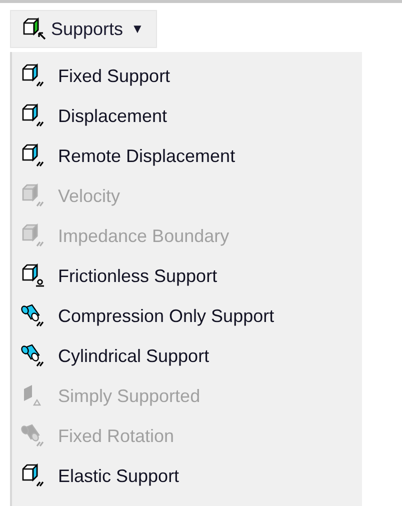 This screenshot has height=506, width=402. Describe the element at coordinates (187, 276) in the screenshot. I see `menu-item: Frictionless Support` at that location.